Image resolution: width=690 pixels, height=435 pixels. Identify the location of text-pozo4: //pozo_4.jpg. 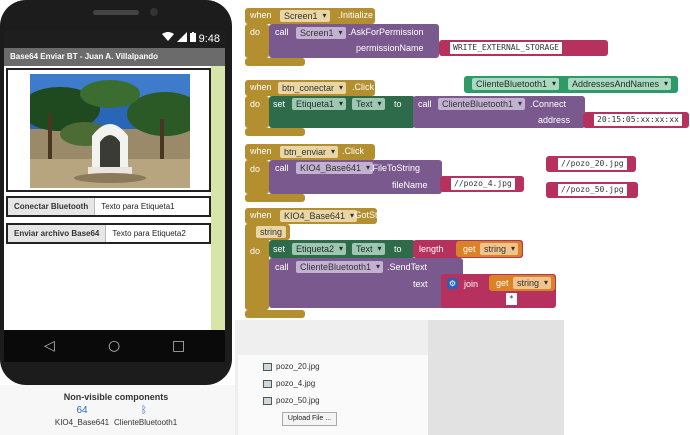
(483, 184).